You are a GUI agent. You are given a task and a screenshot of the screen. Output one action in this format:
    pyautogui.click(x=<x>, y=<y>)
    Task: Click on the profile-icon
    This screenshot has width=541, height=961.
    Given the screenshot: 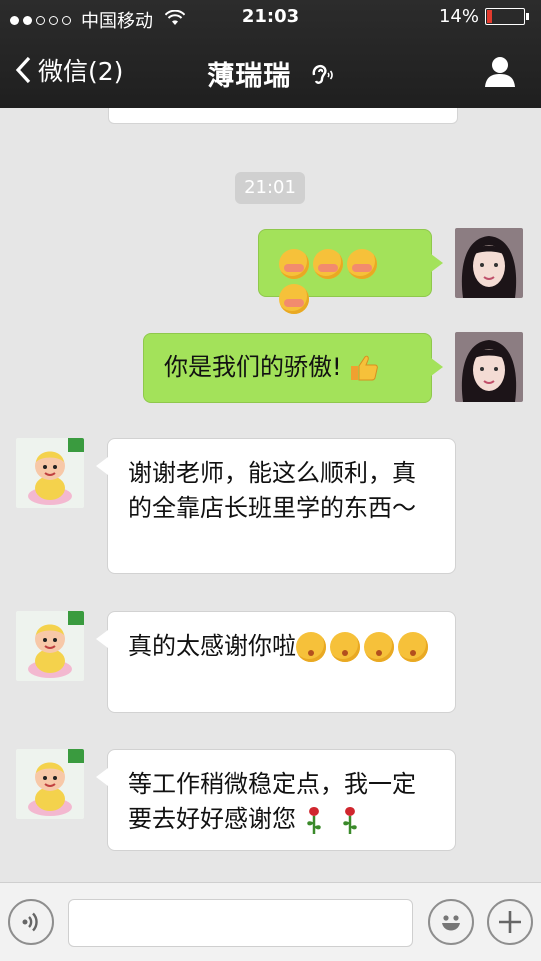 What is the action you would take?
    pyautogui.click(x=500, y=73)
    